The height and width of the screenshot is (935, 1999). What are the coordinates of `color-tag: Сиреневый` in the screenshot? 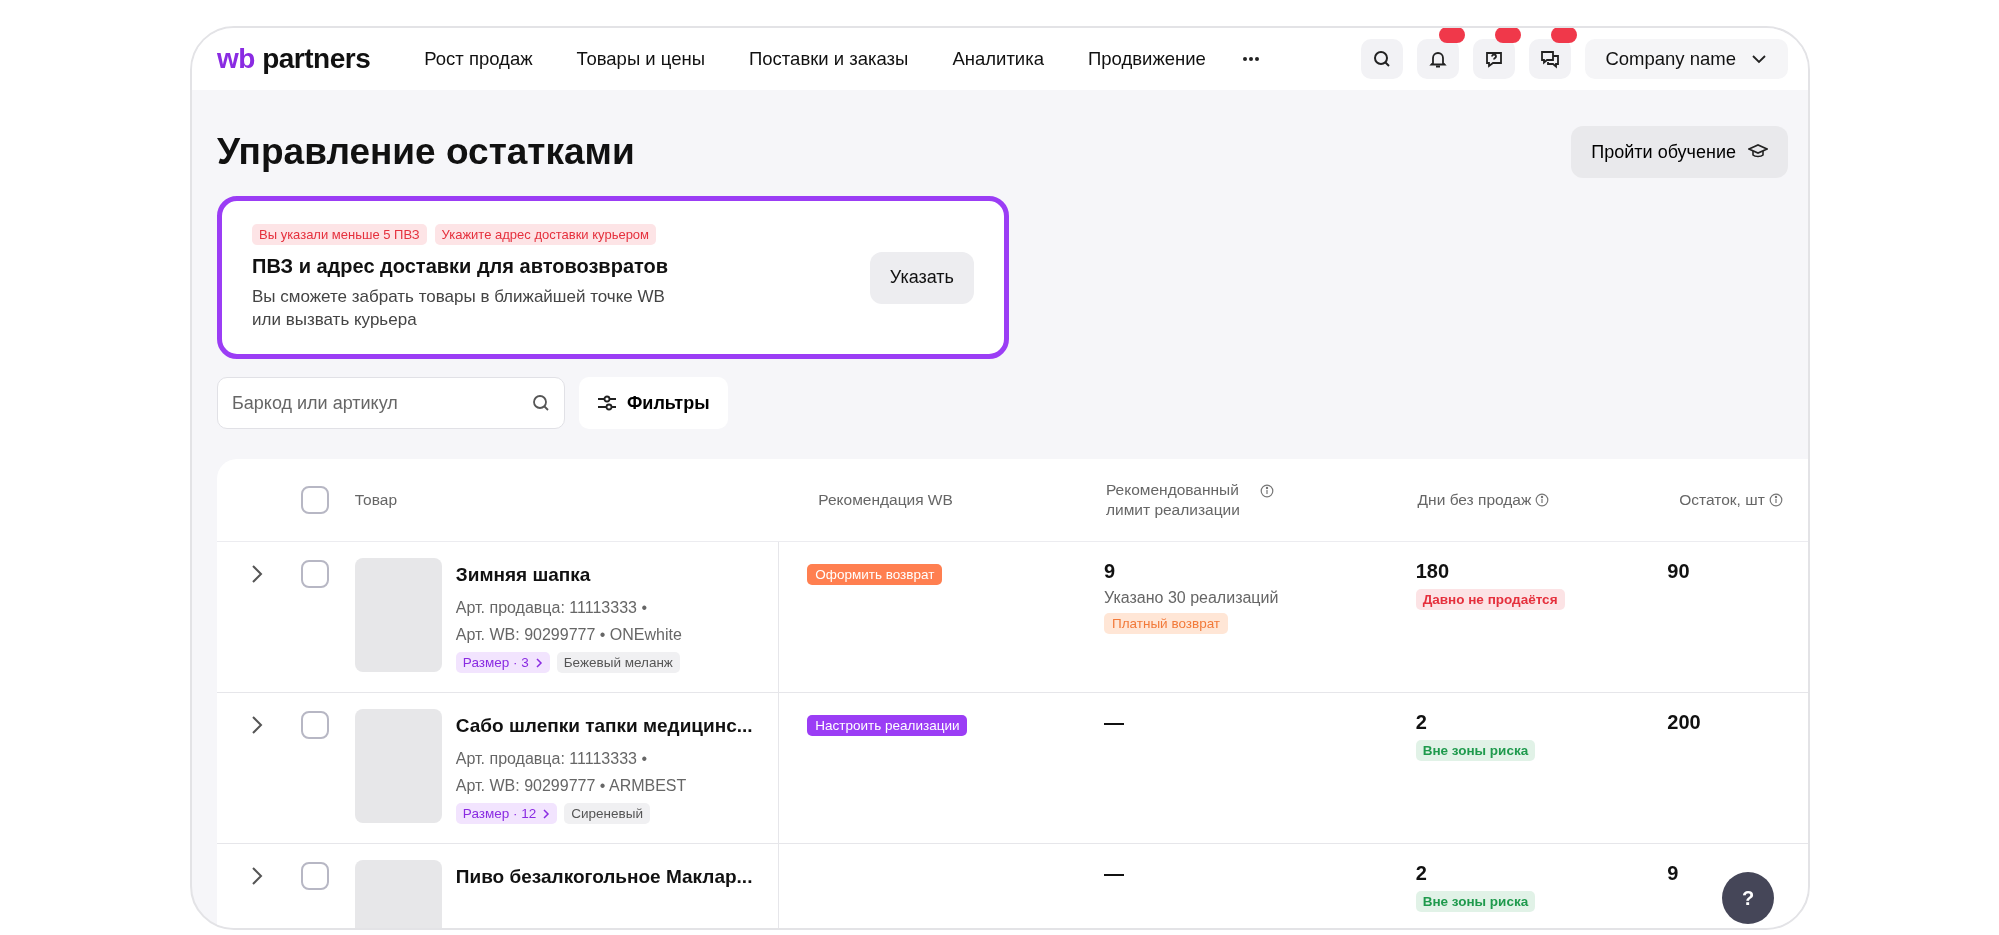 It's located at (607, 813).